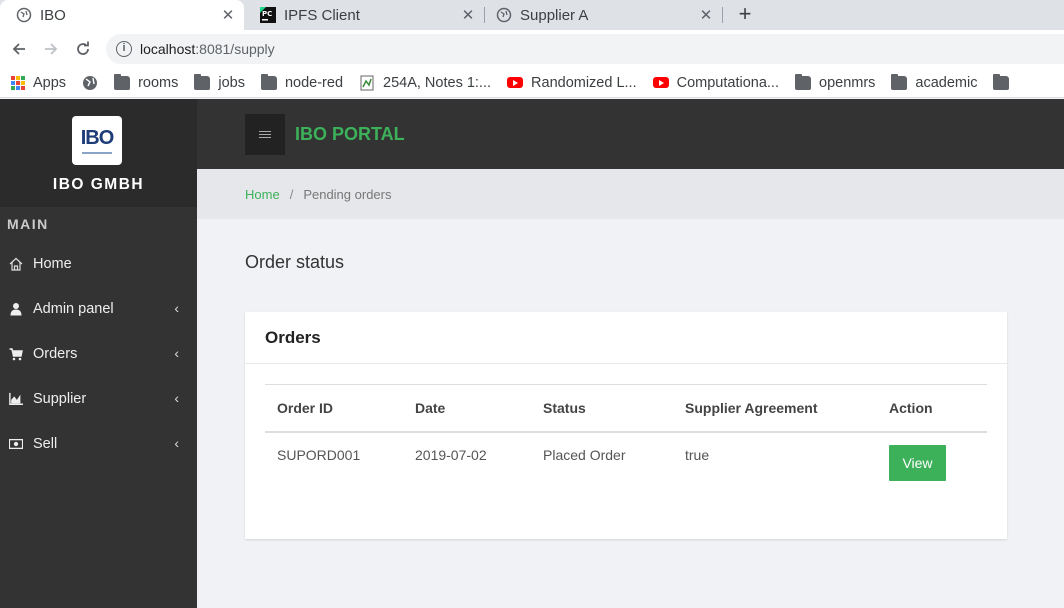 This screenshot has height=608, width=1064. I want to click on pycharm-icon: PC, so click(268, 15).